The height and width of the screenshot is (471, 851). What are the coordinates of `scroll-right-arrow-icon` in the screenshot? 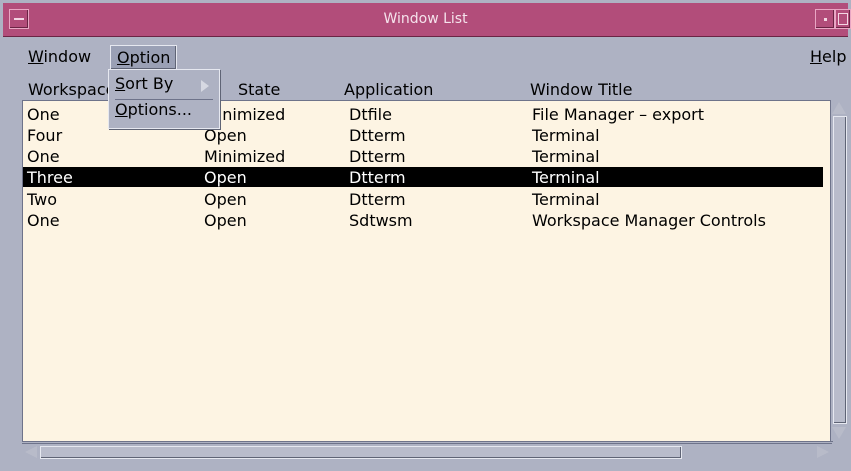 It's located at (823, 452).